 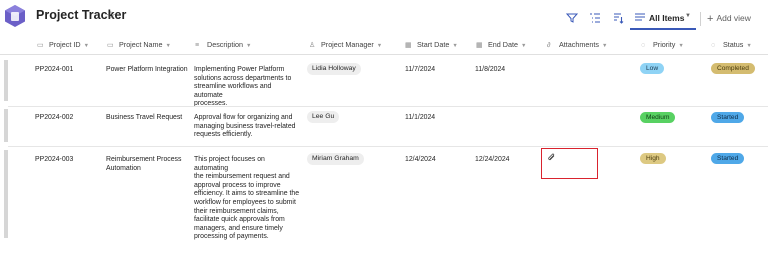 I want to click on paperclip-icon, so click(x=551, y=157).